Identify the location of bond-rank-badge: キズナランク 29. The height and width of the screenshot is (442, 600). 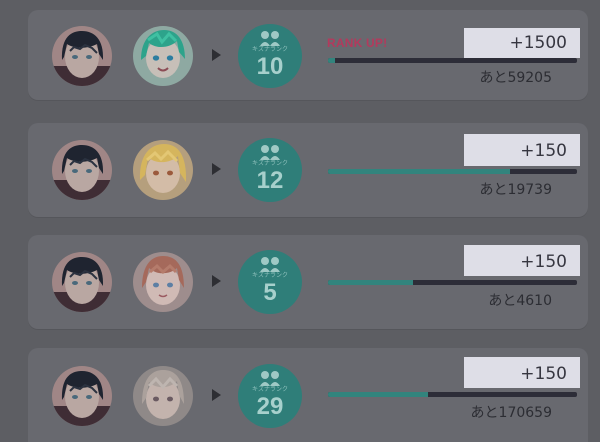
(270, 396).